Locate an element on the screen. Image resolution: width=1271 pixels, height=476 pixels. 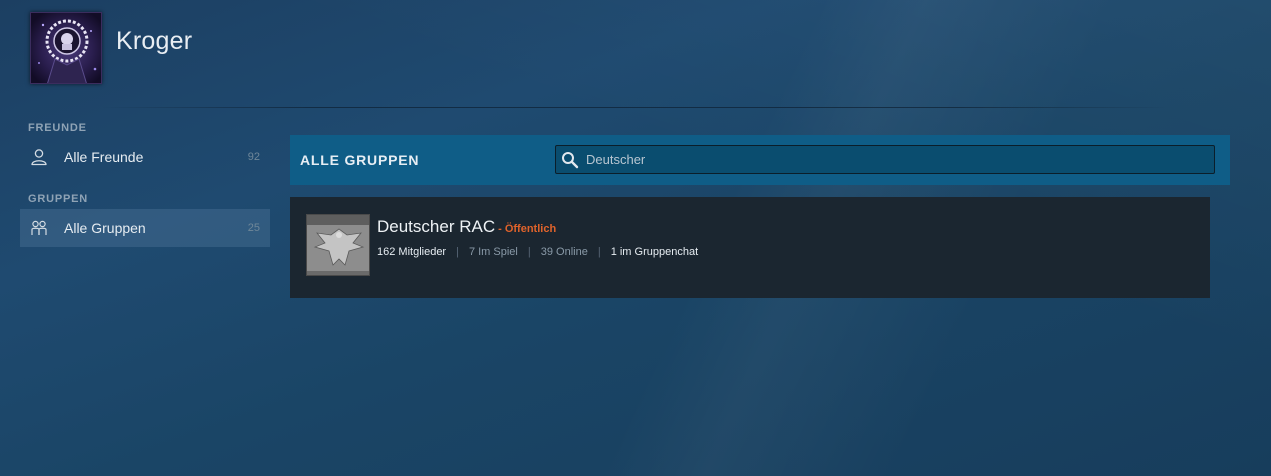
profile-name: Kroger is located at coordinates (154, 41).